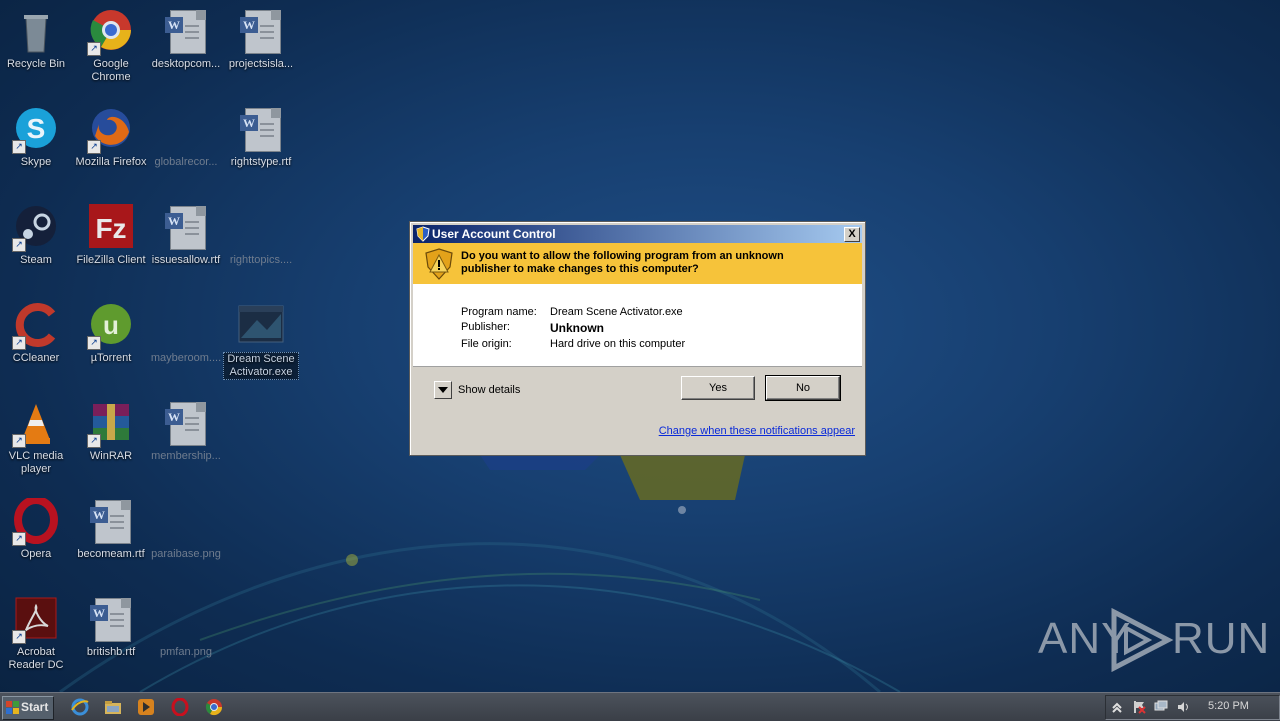 Image resolution: width=1280 pixels, height=721 pixels. Describe the element at coordinates (80, 707) in the screenshot. I see `internet-explorer-icon` at that location.